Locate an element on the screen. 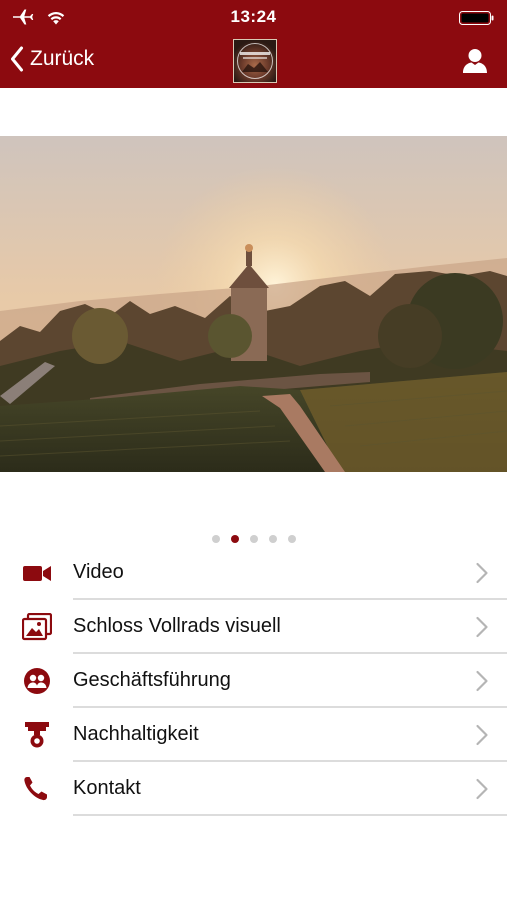 The width and height of the screenshot is (507, 900). user-icon is located at coordinates (475, 61).